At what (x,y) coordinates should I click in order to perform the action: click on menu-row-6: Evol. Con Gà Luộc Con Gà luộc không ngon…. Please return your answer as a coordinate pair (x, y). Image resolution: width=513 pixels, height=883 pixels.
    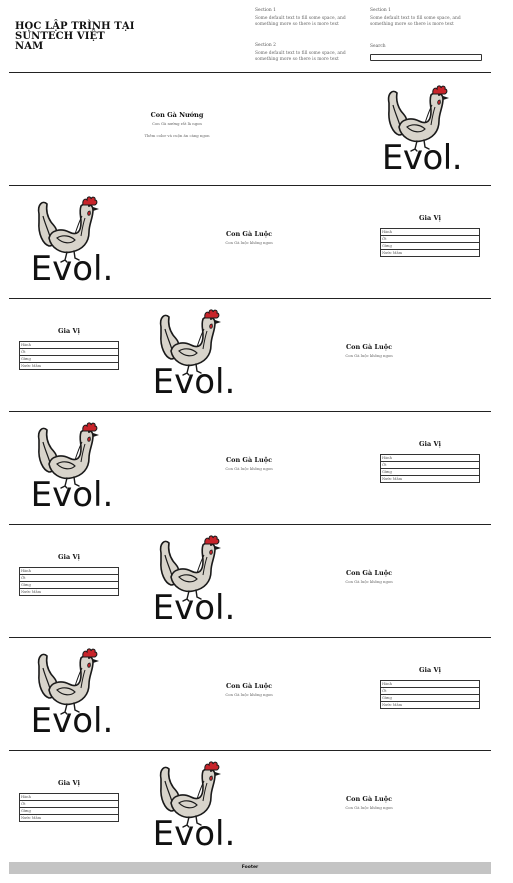
    Looking at the image, I should click on (250, 694).